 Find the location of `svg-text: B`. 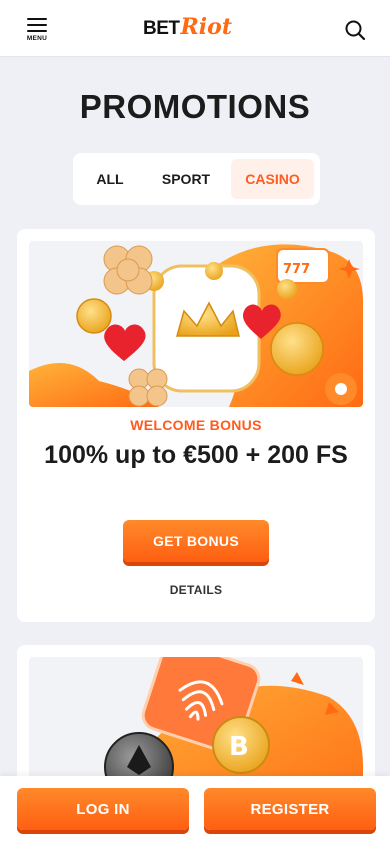

svg-text: B is located at coordinates (239, 747).